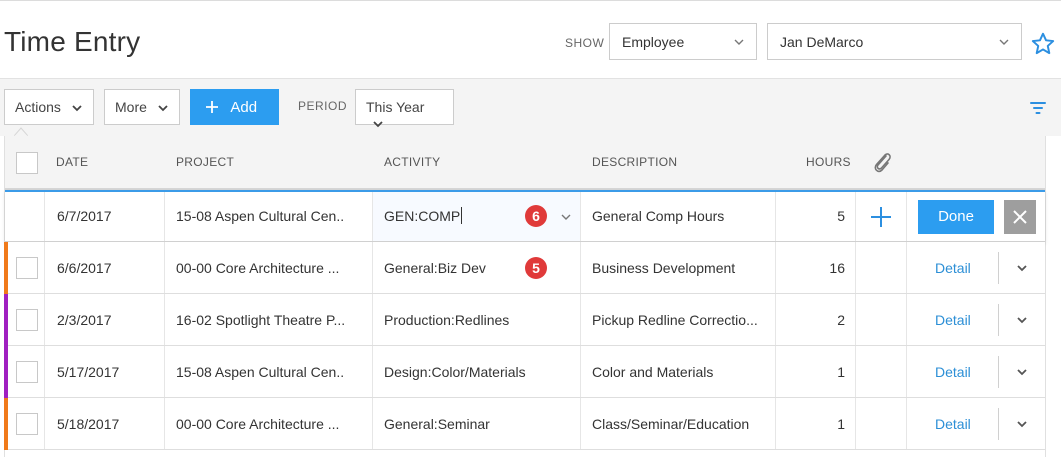 Image resolution: width=1061 pixels, height=457 pixels. I want to click on row-hours: 16, so click(816, 267).